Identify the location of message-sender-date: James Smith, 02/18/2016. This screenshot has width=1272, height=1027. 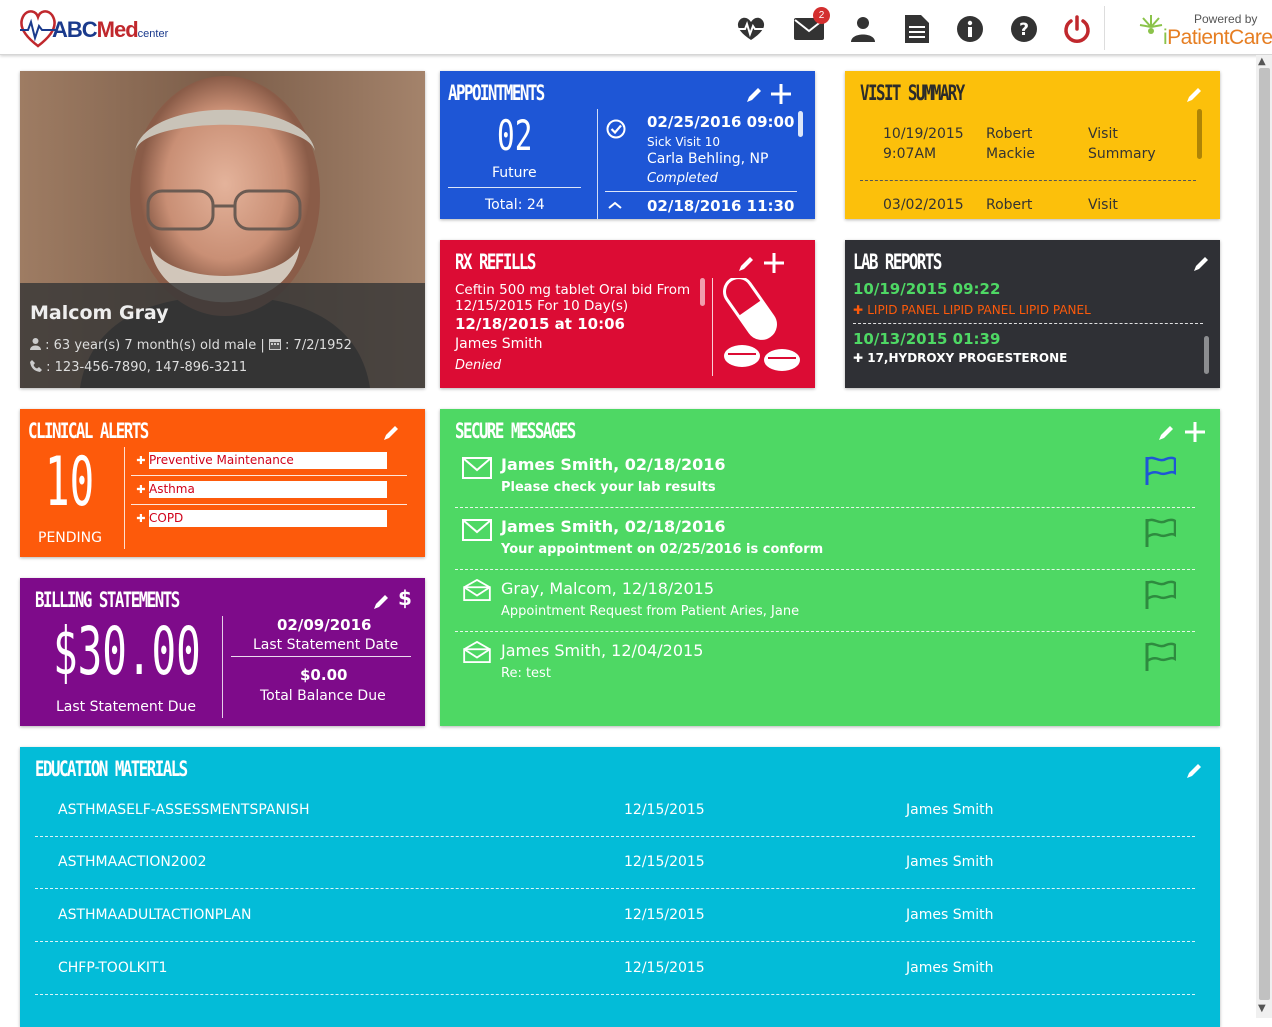
(613, 464).